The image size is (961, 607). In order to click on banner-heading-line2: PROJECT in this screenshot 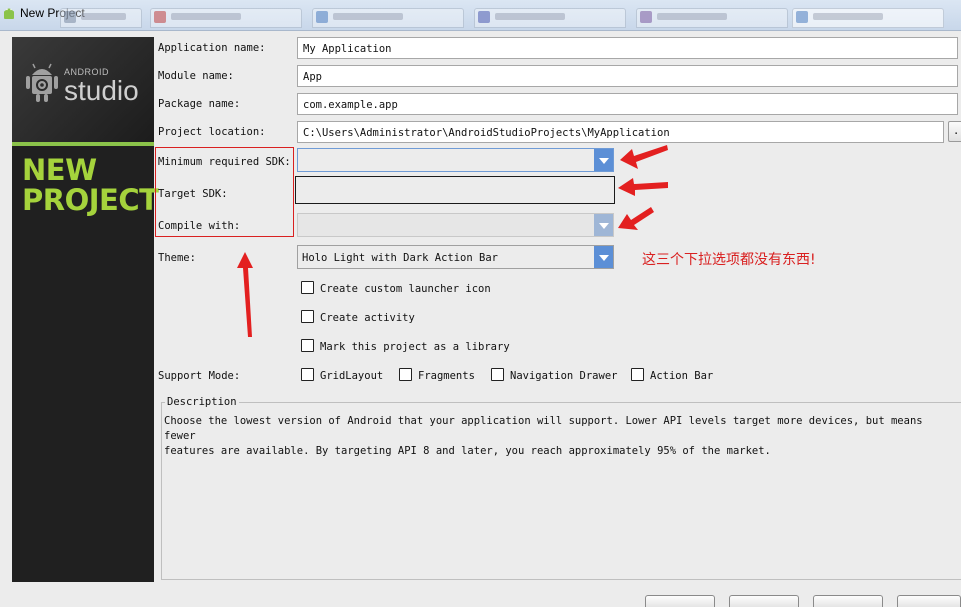, I will do `click(90, 200)`.